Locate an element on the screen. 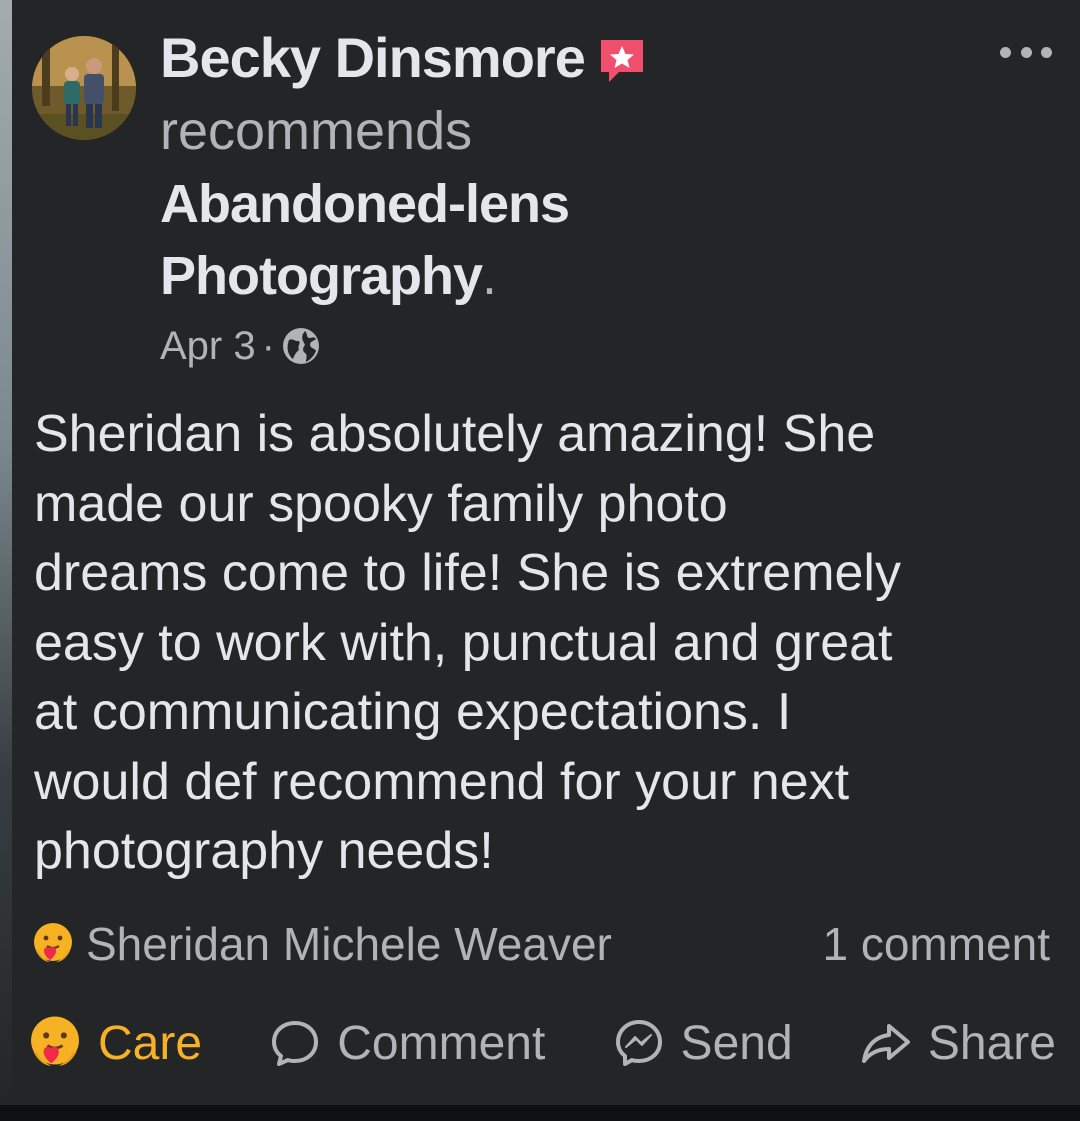 This screenshot has width=1080, height=1121. share-button: Share is located at coordinates (957, 1043).